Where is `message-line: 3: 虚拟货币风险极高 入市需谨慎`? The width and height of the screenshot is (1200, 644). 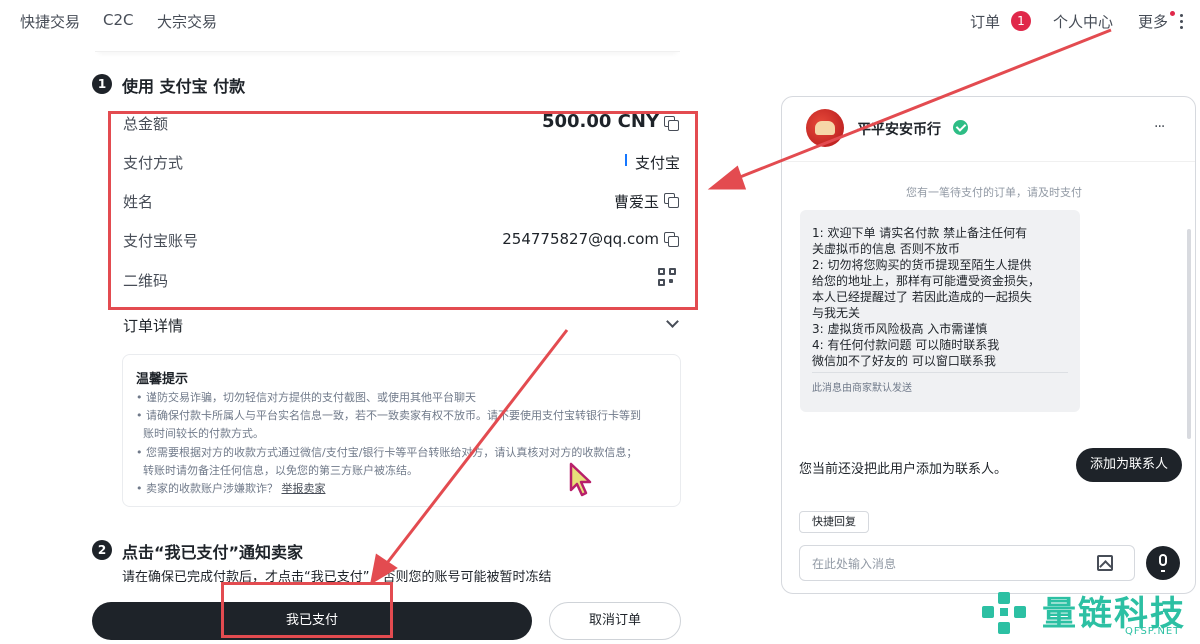 message-line: 3: 虚拟货币风险极高 入市需谨慎 is located at coordinates (900, 329).